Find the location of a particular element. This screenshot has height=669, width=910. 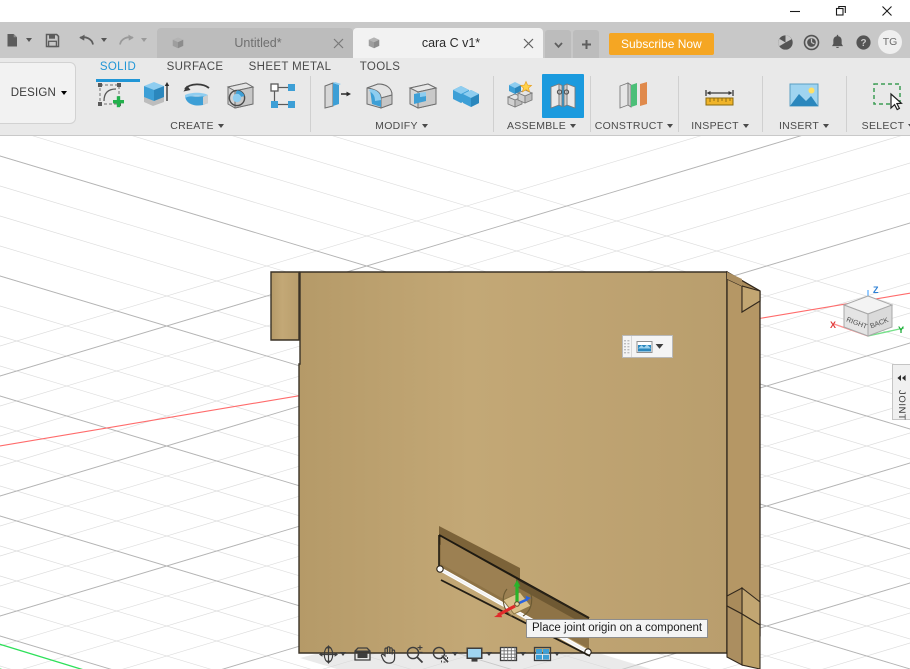

user-avatar: TG is located at coordinates (890, 42).